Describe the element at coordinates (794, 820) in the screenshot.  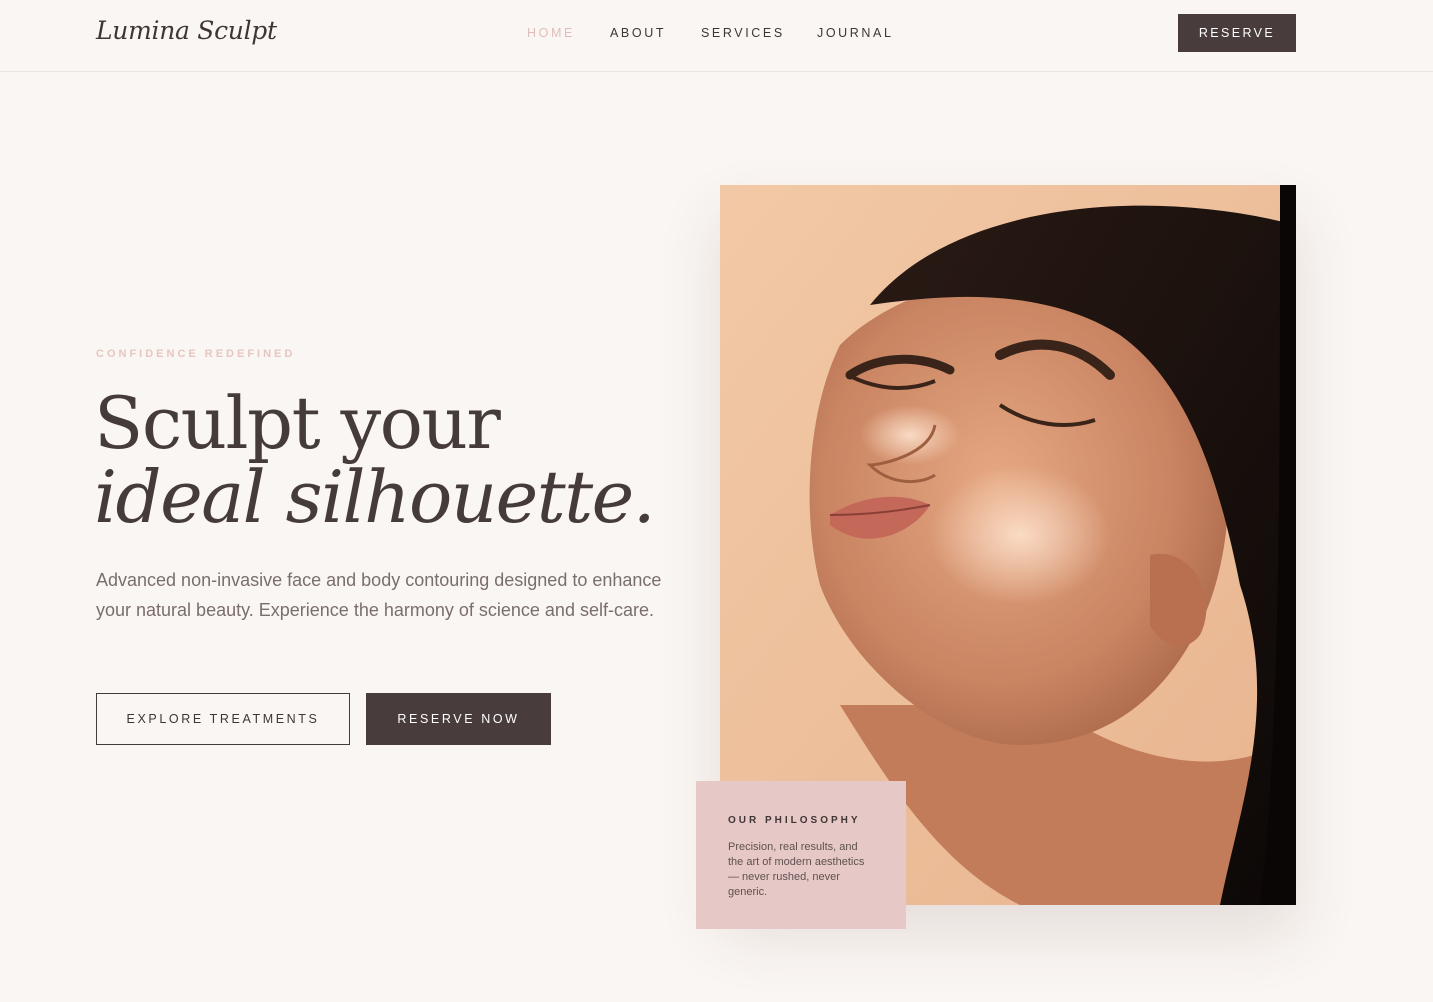
I see `philosophy-title: OUR PHILOSOPHY` at that location.